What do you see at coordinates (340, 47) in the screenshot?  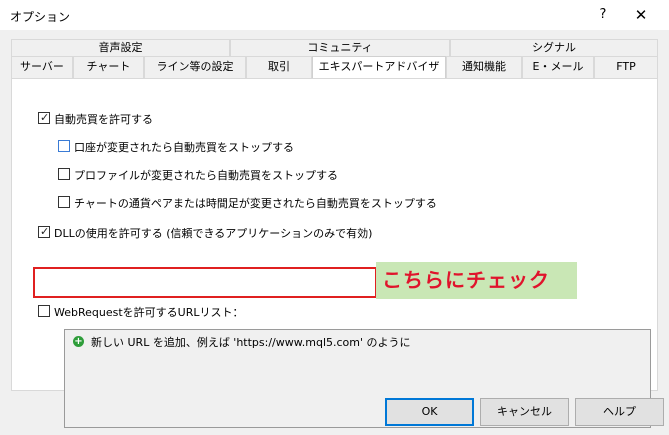 I see `tab-community: コミュニティ` at bounding box center [340, 47].